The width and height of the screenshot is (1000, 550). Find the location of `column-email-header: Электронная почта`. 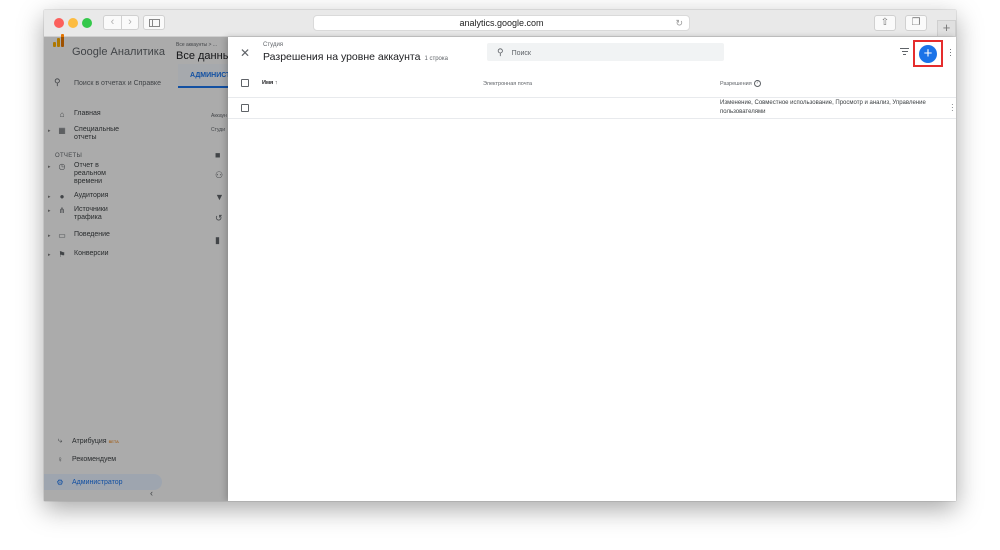

column-email-header: Электронная почта is located at coordinates (507, 84).